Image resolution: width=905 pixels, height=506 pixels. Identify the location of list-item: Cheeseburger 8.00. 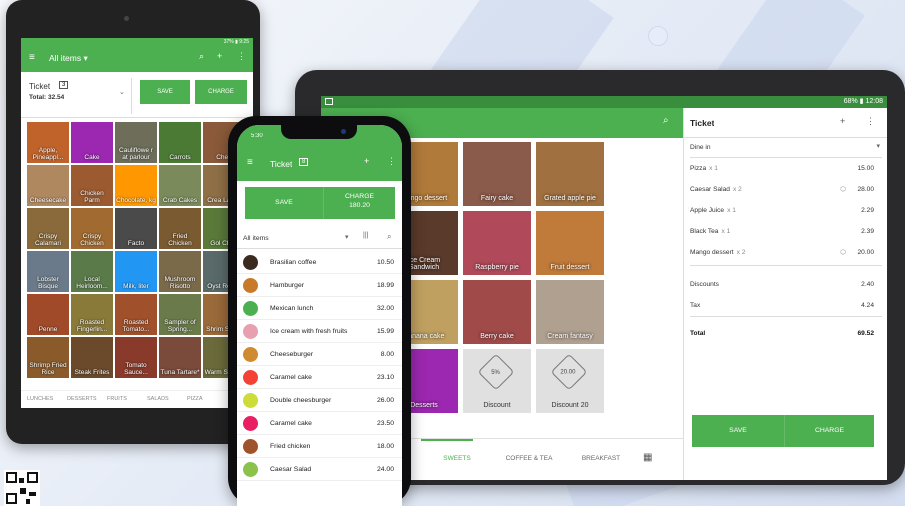
(319, 354).